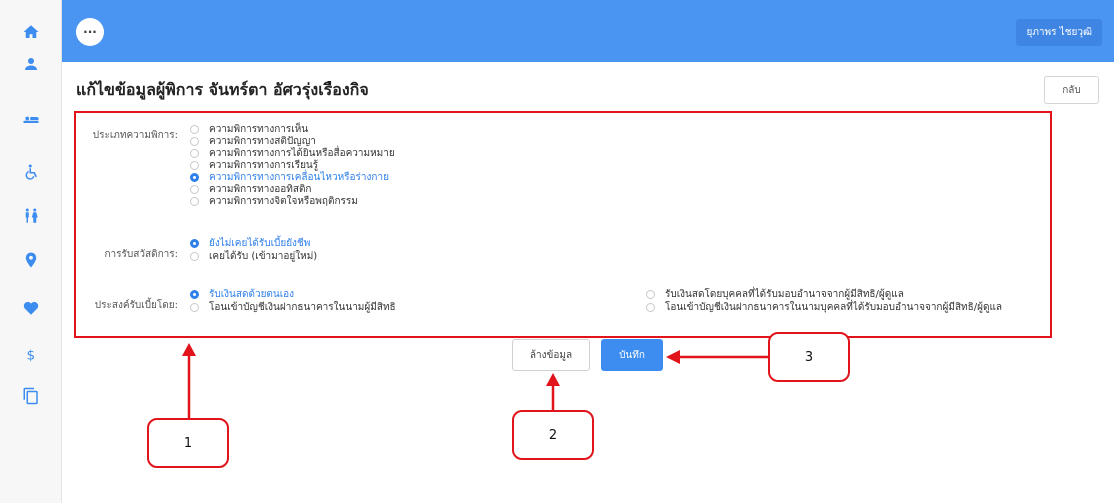  What do you see at coordinates (31, 396) in the screenshot?
I see `copy-icon` at bounding box center [31, 396].